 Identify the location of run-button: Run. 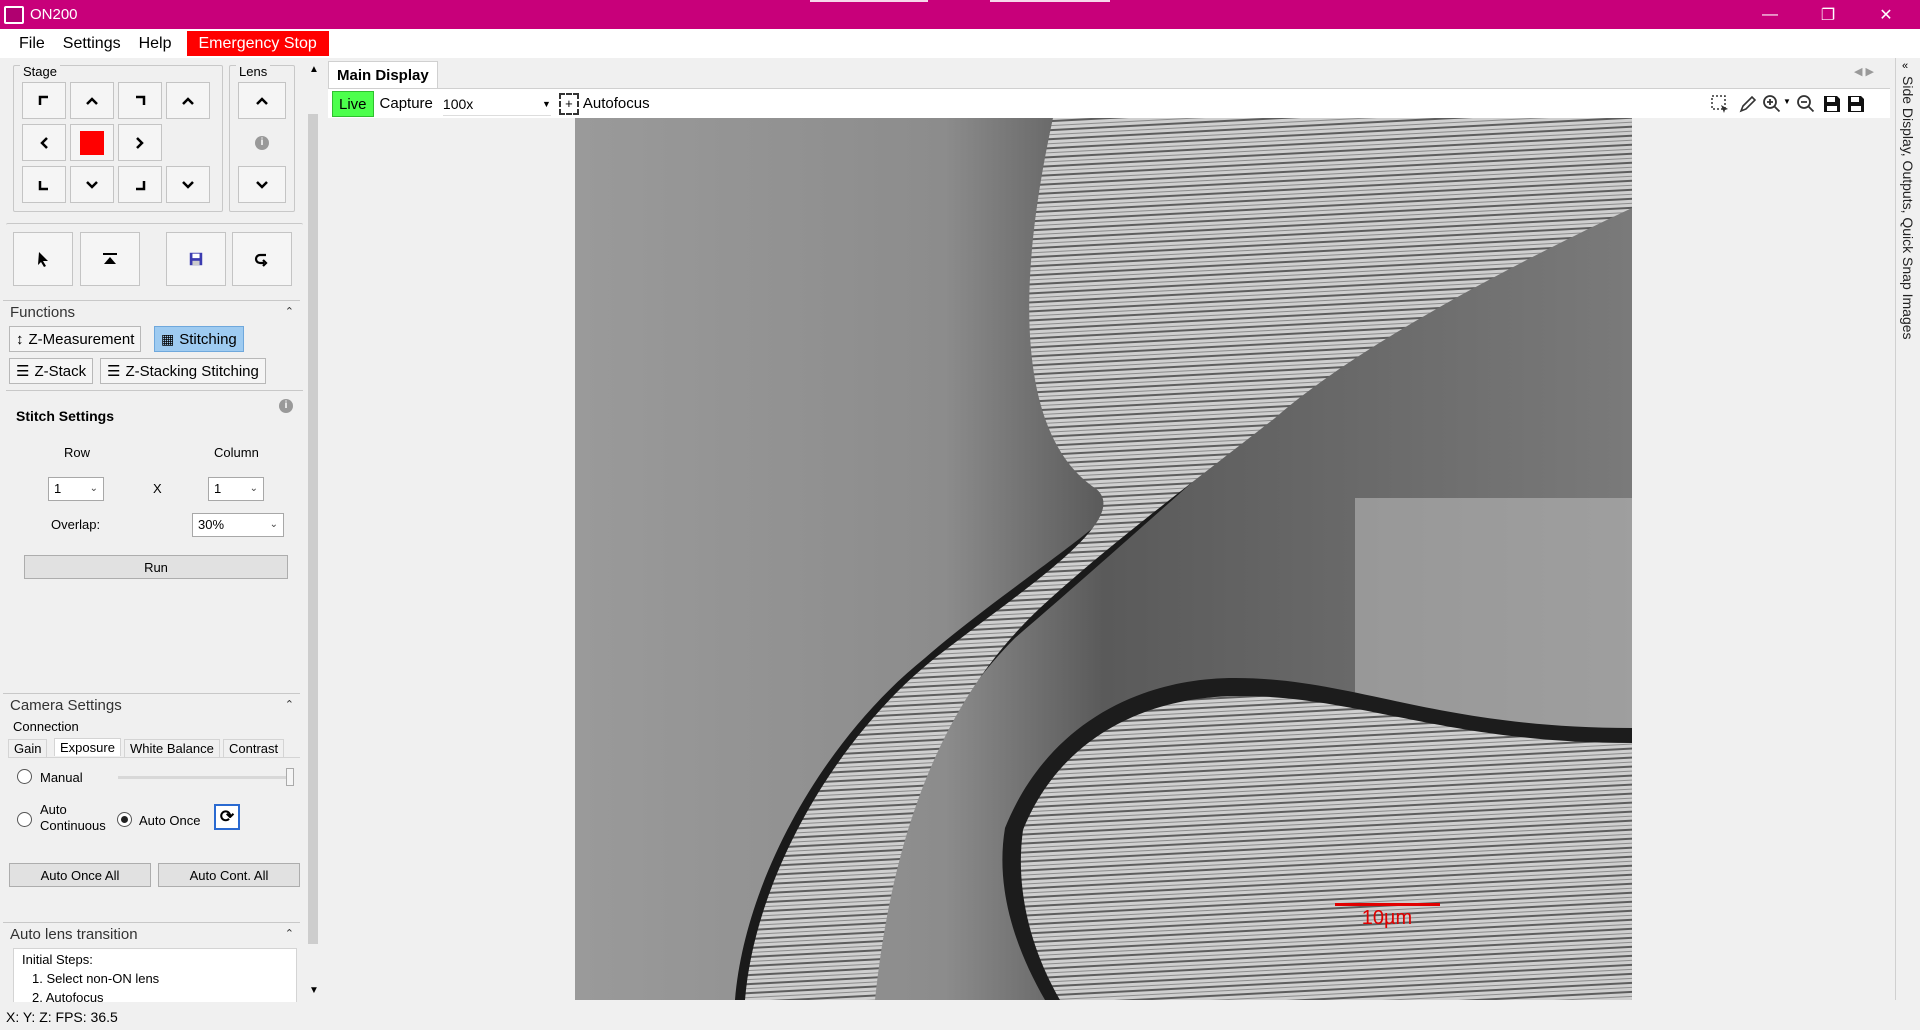
(156, 567).